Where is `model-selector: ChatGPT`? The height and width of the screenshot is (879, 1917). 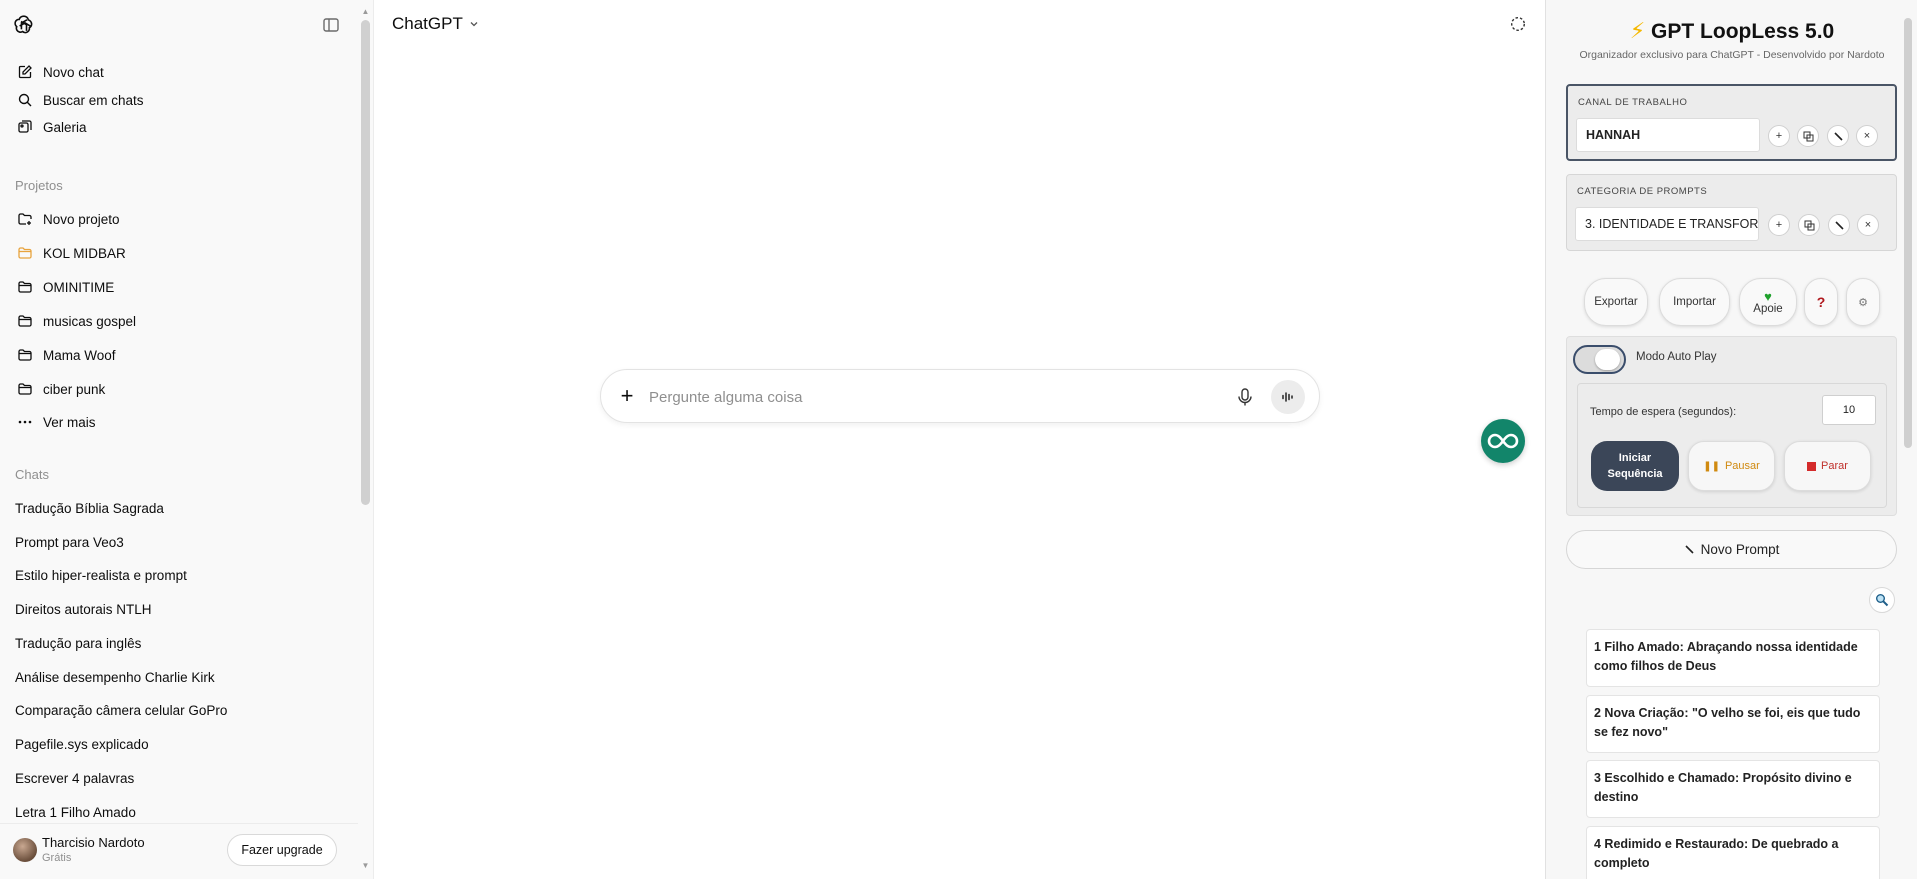 model-selector: ChatGPT is located at coordinates (436, 24).